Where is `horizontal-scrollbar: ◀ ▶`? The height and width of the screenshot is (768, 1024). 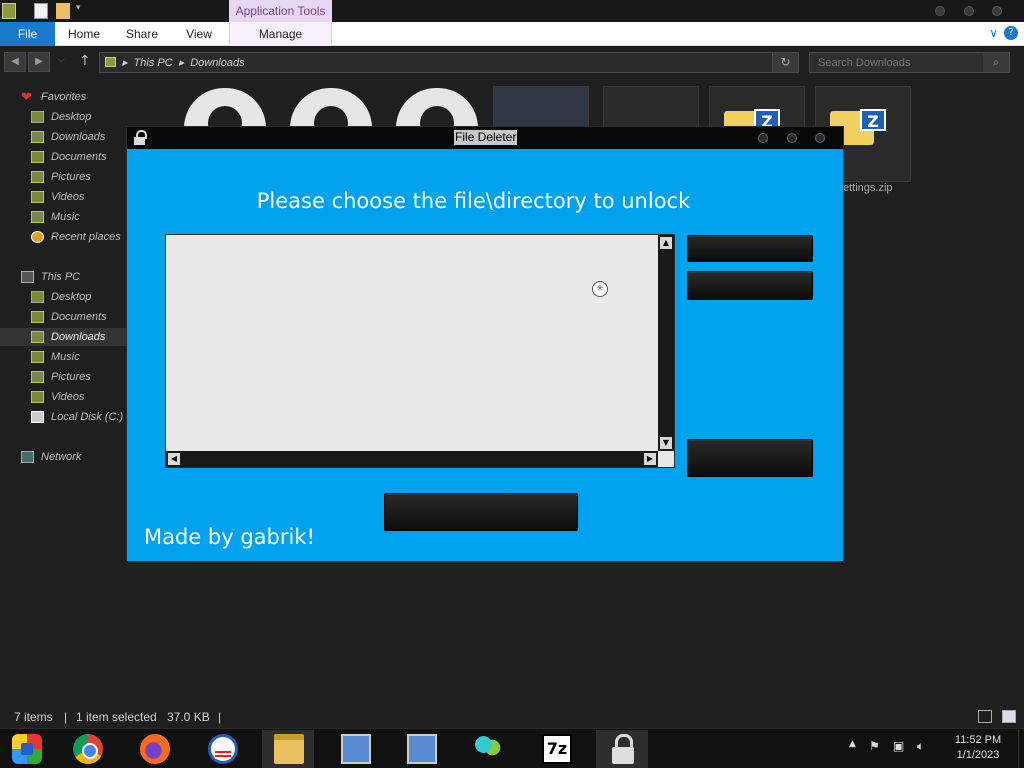
horizontal-scrollbar: ◀ ▶ is located at coordinates (412, 459).